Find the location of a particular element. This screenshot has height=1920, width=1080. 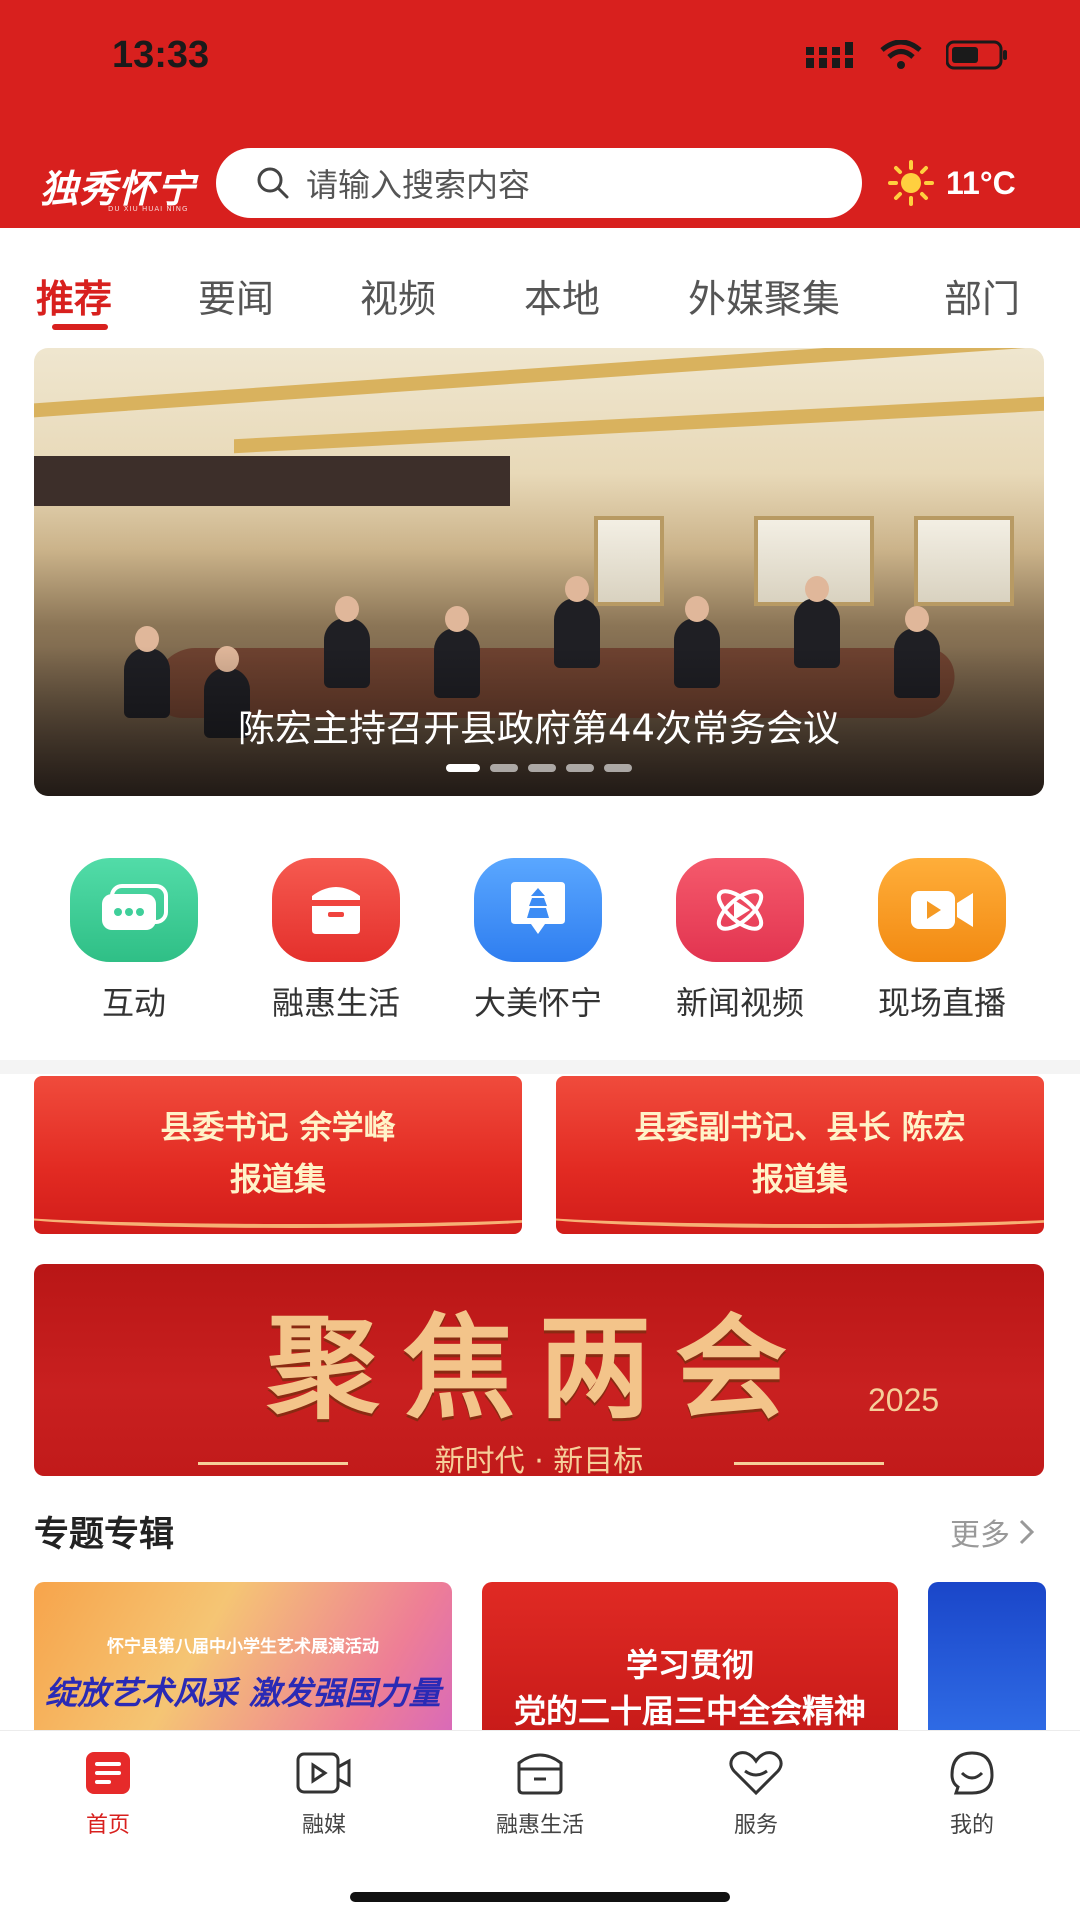

play-orbit-icon is located at coordinates (740, 910).